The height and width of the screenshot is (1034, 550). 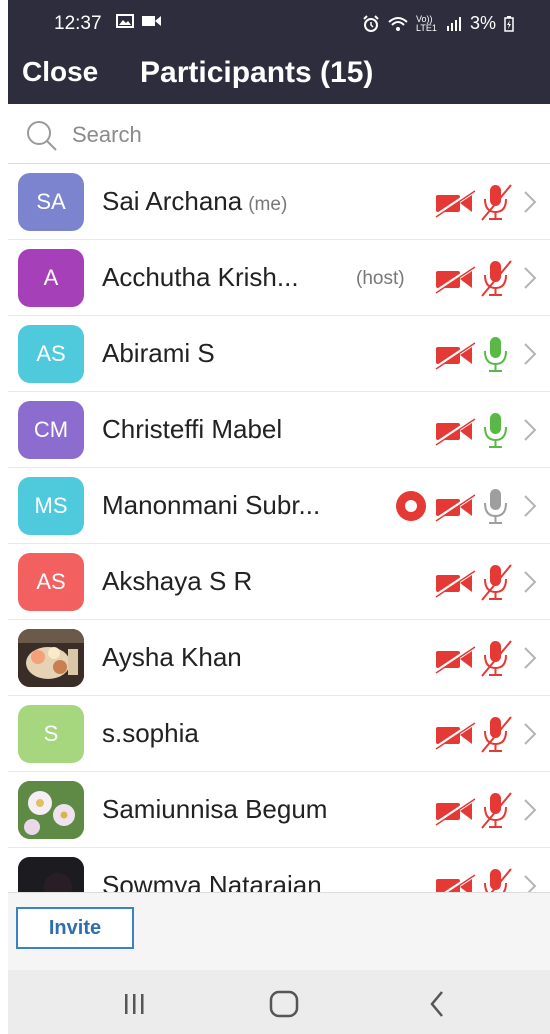 I want to click on page-title: Participants (15), so click(x=257, y=72).